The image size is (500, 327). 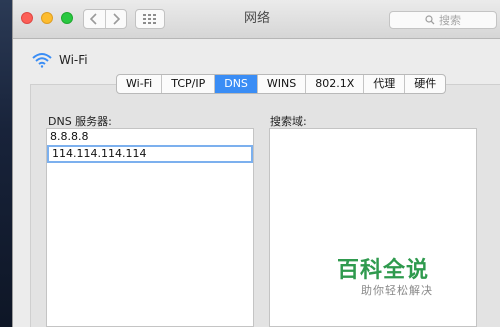 What do you see at coordinates (150, 136) in the screenshot?
I see `dns-server-row: 8.8.8.8` at bounding box center [150, 136].